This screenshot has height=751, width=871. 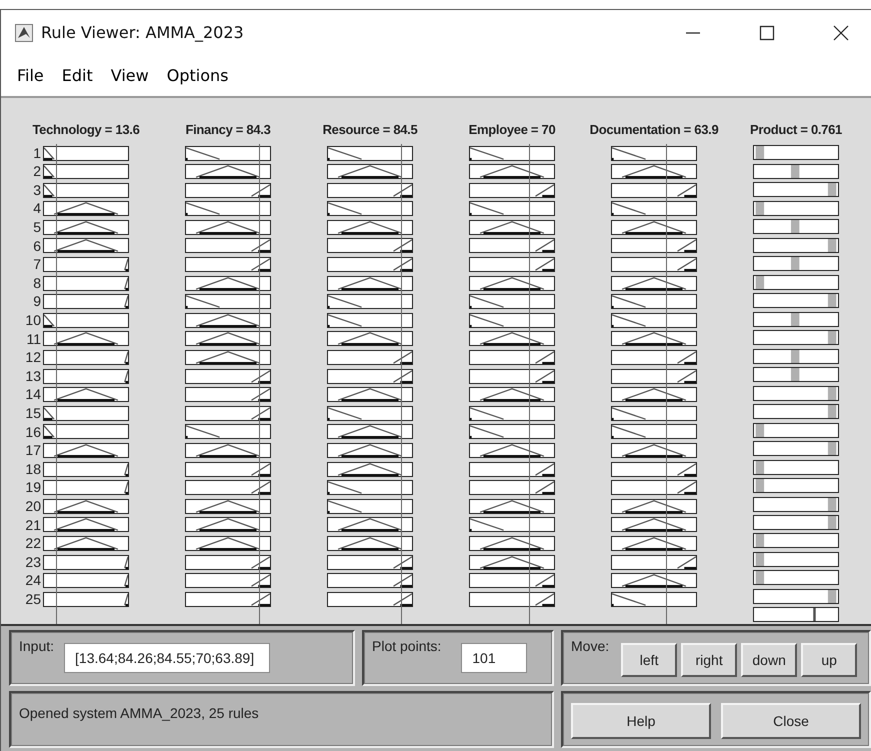 What do you see at coordinates (641, 721) in the screenshot?
I see `dialog-button: Help` at bounding box center [641, 721].